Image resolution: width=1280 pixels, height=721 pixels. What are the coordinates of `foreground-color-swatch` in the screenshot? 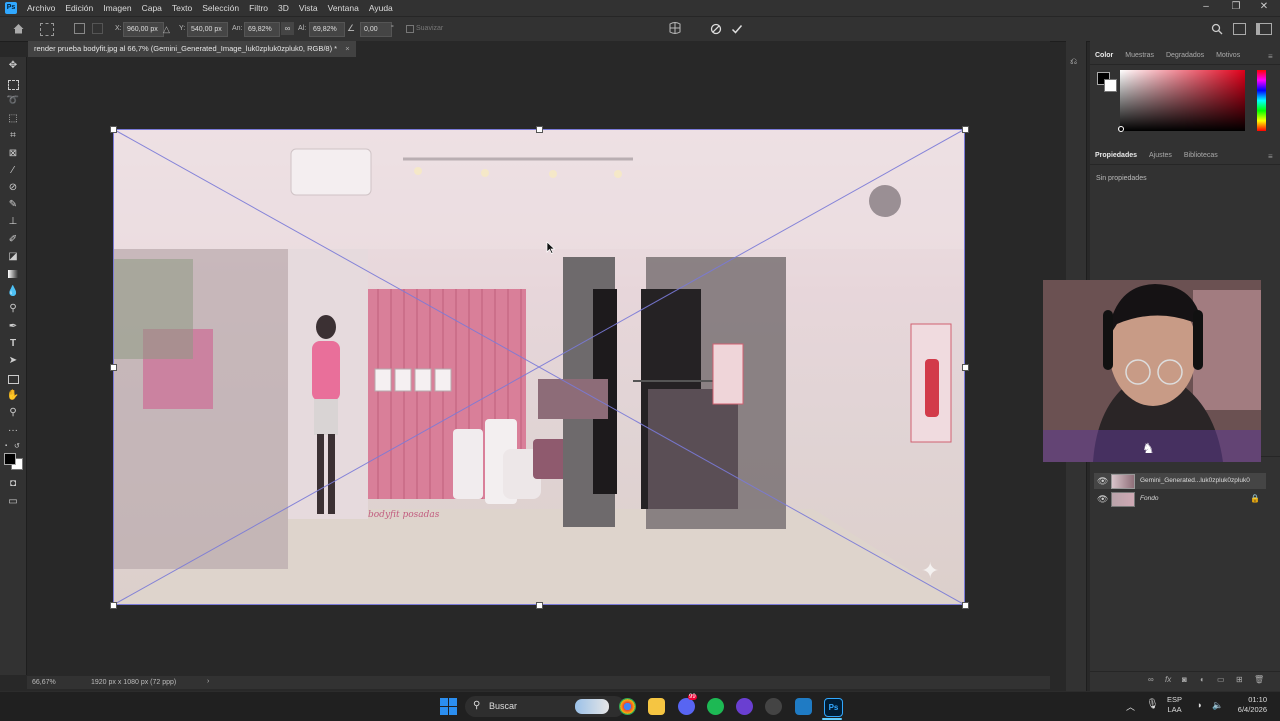 It's located at (10, 459).